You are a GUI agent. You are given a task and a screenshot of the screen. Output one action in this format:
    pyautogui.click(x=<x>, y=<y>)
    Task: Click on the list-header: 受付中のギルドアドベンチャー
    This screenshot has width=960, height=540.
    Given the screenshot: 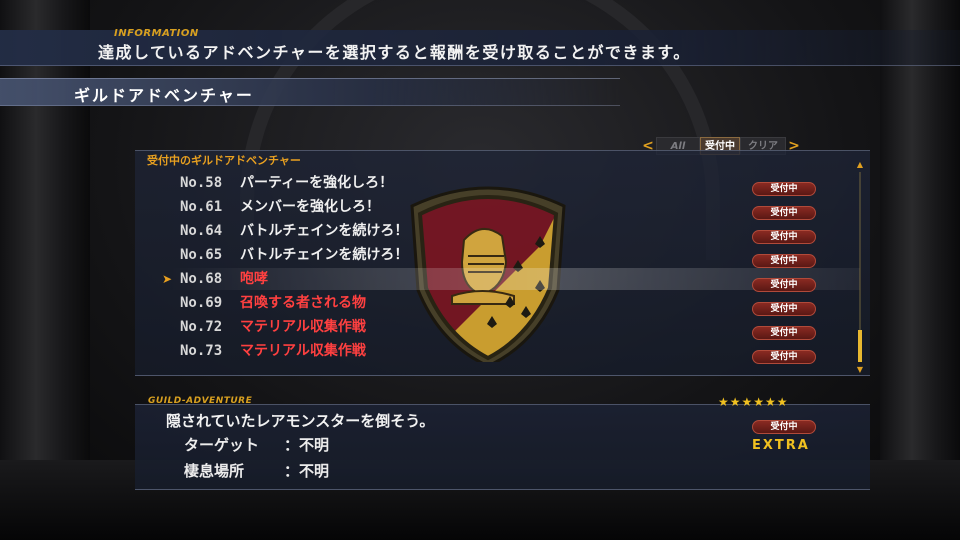 What is the action you would take?
    pyautogui.click(x=224, y=160)
    